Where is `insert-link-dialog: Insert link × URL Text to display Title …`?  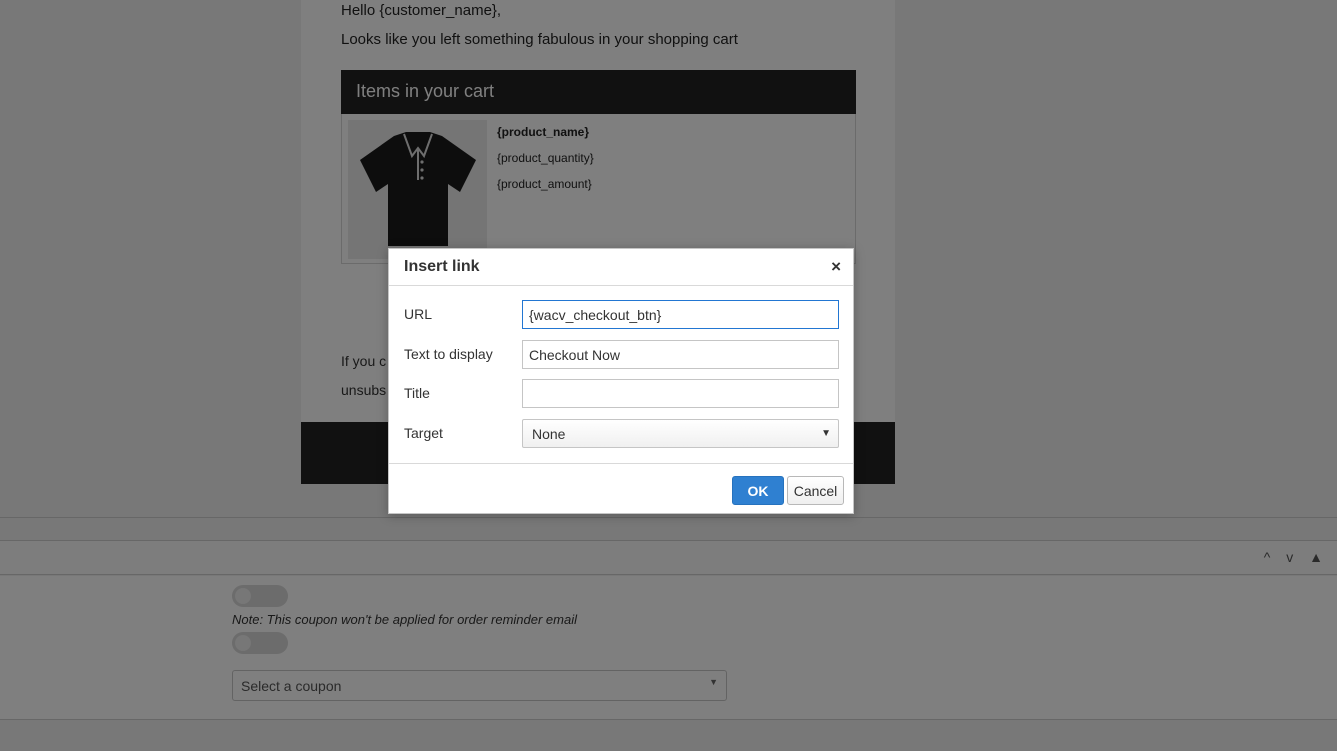
insert-link-dialog: Insert link × URL Text to display Title … is located at coordinates (621, 381).